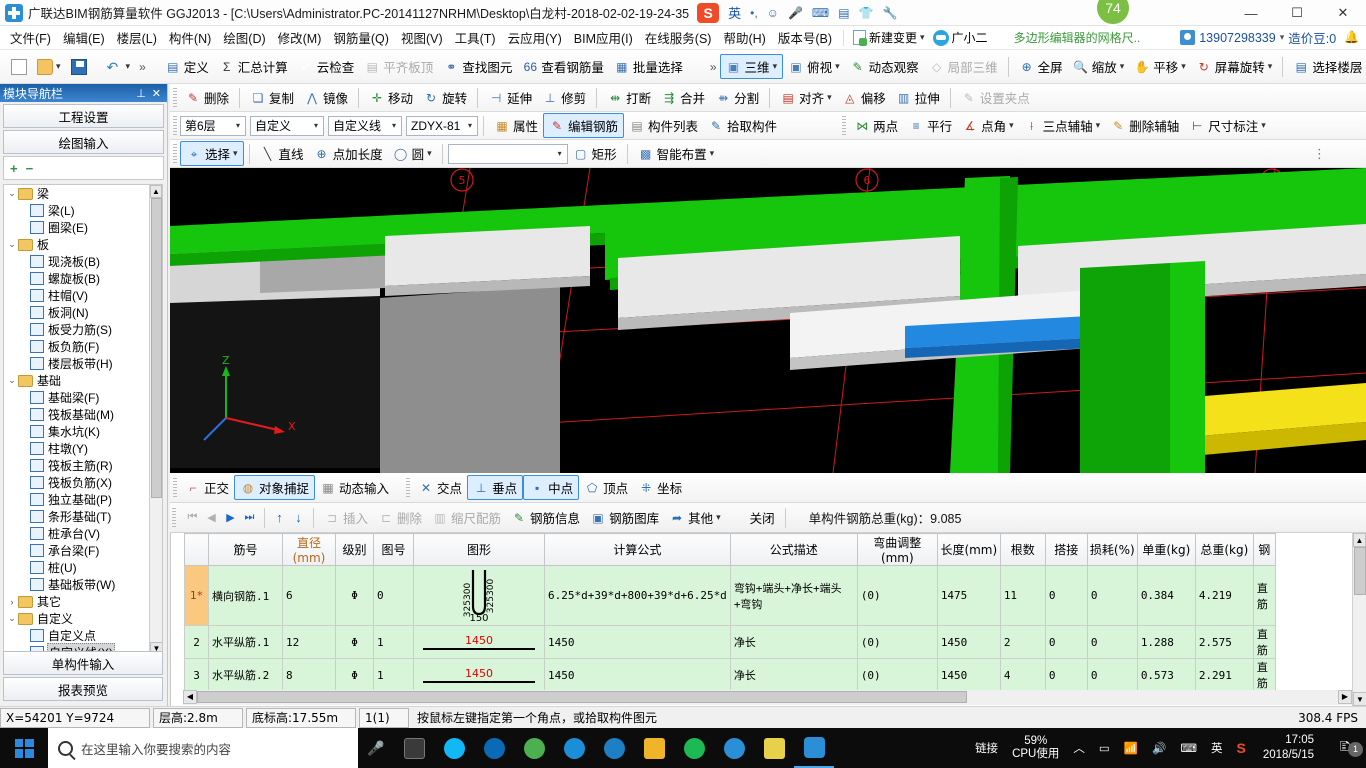 The height and width of the screenshot is (768, 1366). I want to click on cell-length: 1475, so click(968, 595).